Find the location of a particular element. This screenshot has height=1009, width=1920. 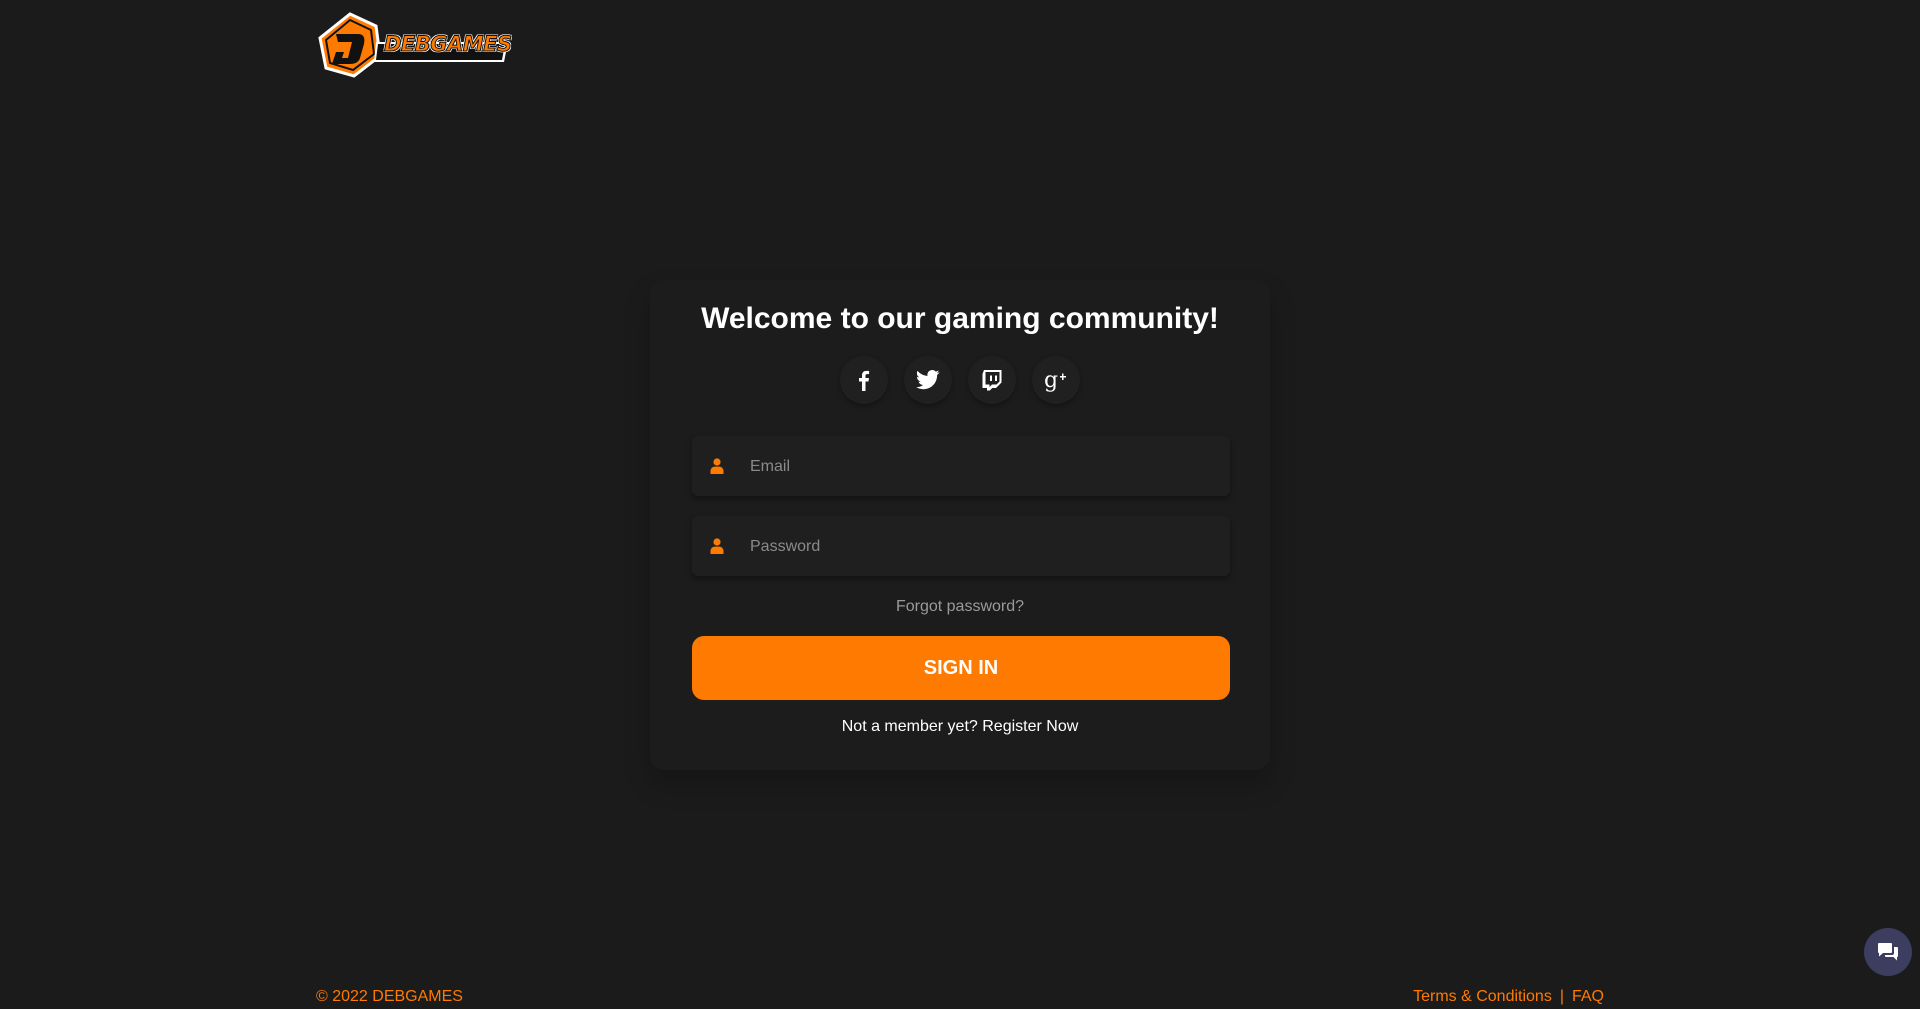

twitter-icon is located at coordinates (928, 380).